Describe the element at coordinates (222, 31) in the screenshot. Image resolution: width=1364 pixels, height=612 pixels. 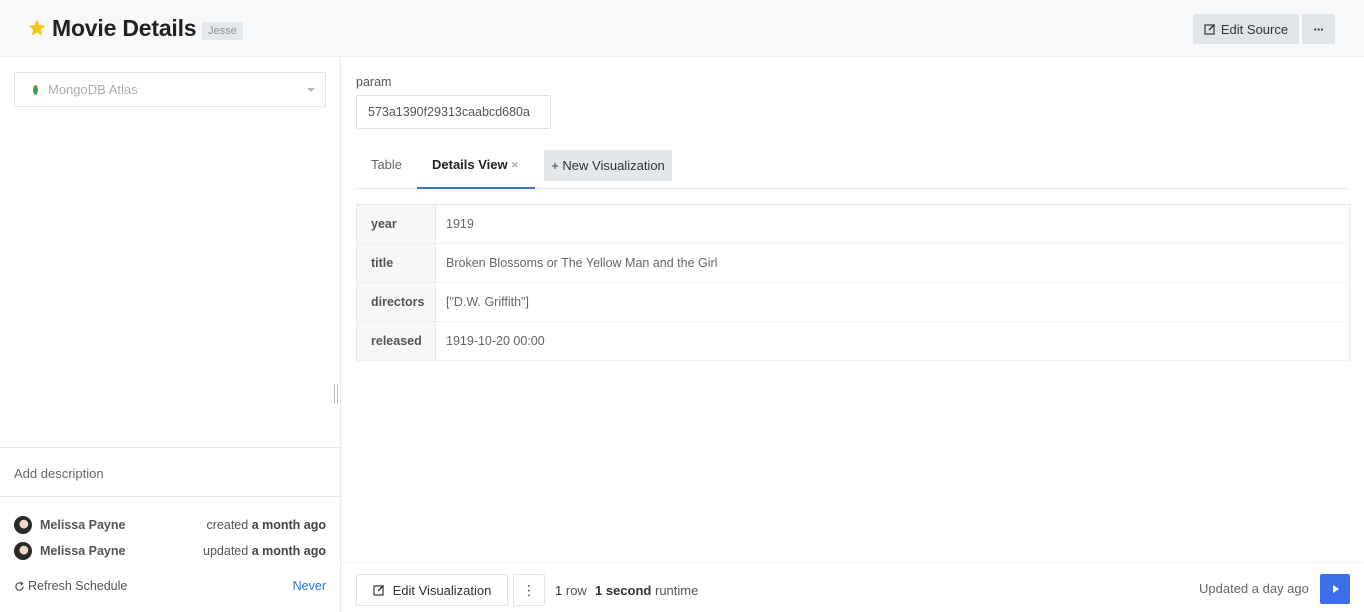
I see `owner-tag: Jesse` at that location.